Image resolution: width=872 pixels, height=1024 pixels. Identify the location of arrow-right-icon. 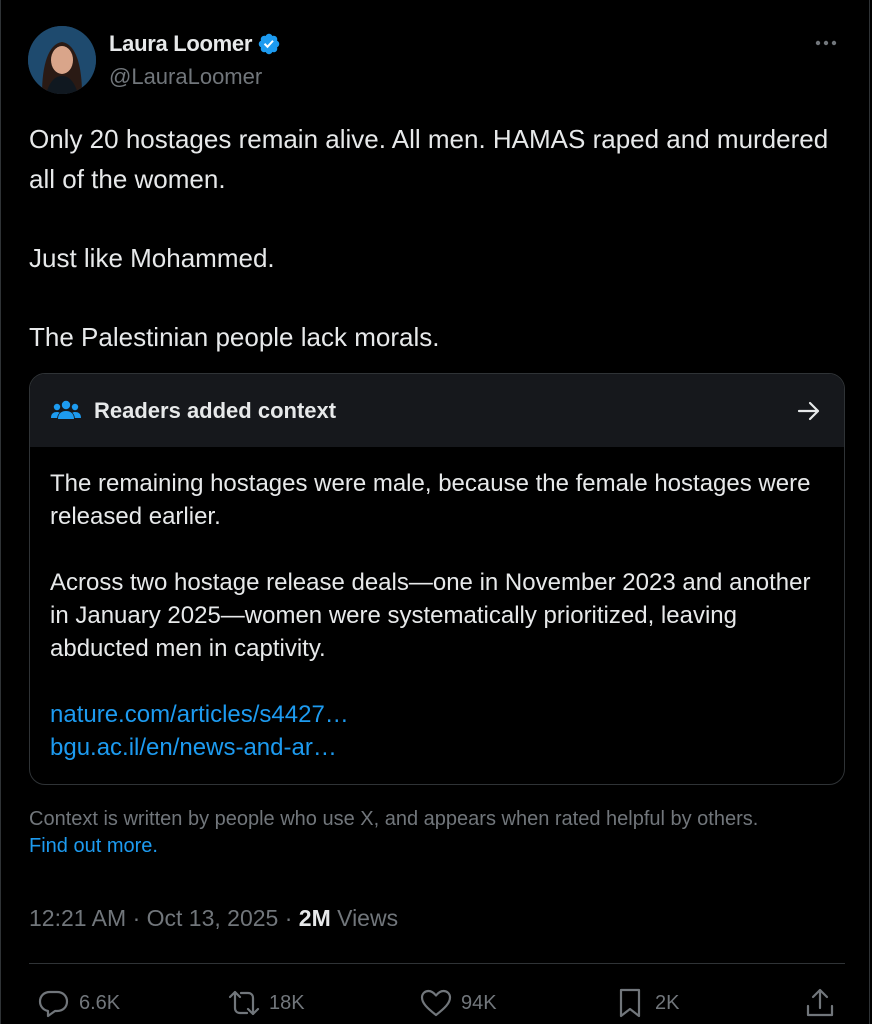
(809, 411).